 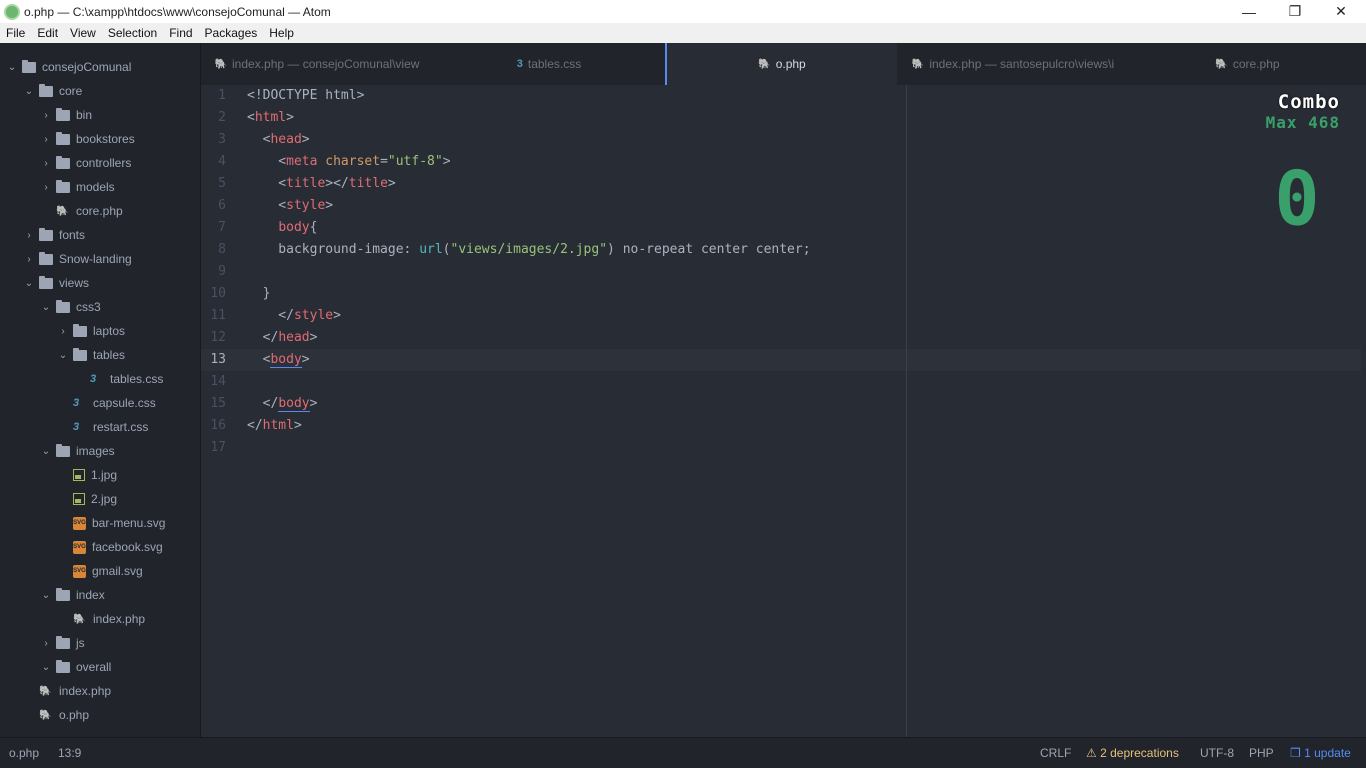 I want to click on restore-button: ❐, so click(x=1295, y=11).